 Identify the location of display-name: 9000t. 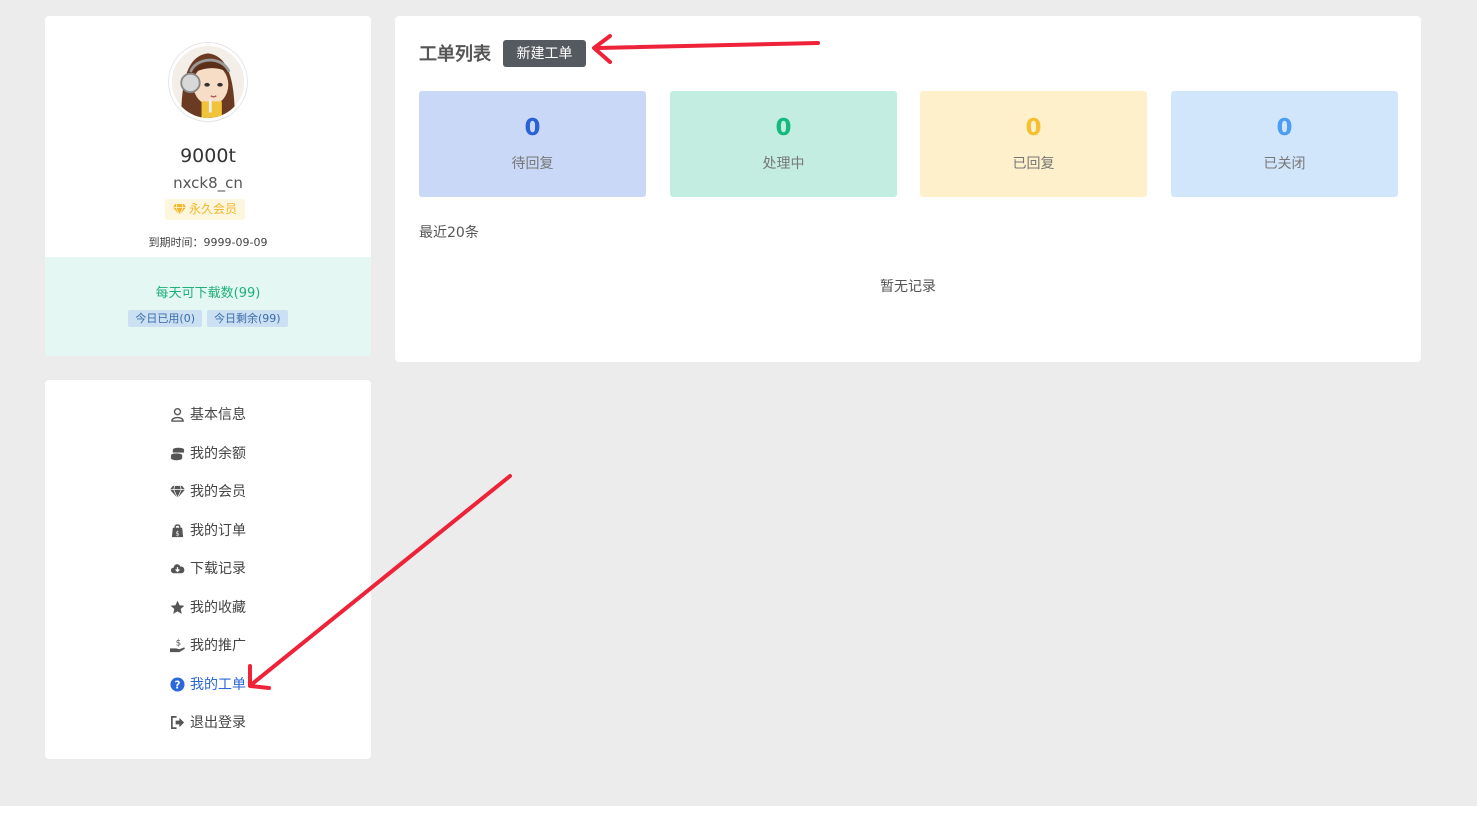
(208, 156).